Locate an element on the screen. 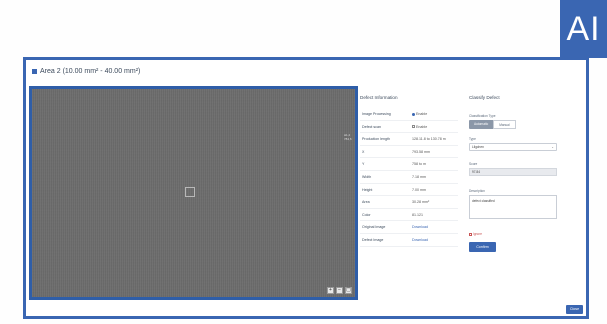  info-key: Original Image is located at coordinates (374, 227).